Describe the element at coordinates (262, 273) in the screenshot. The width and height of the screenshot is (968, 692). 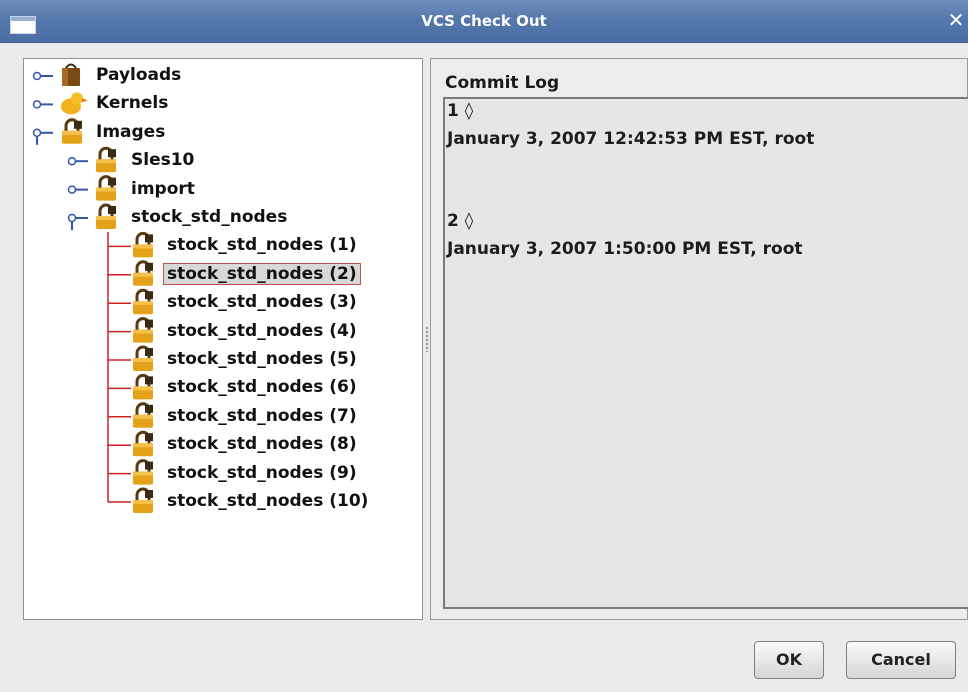
I see `tree-node-stock-std-nodes-2: stock_std_nodes (2)` at that location.